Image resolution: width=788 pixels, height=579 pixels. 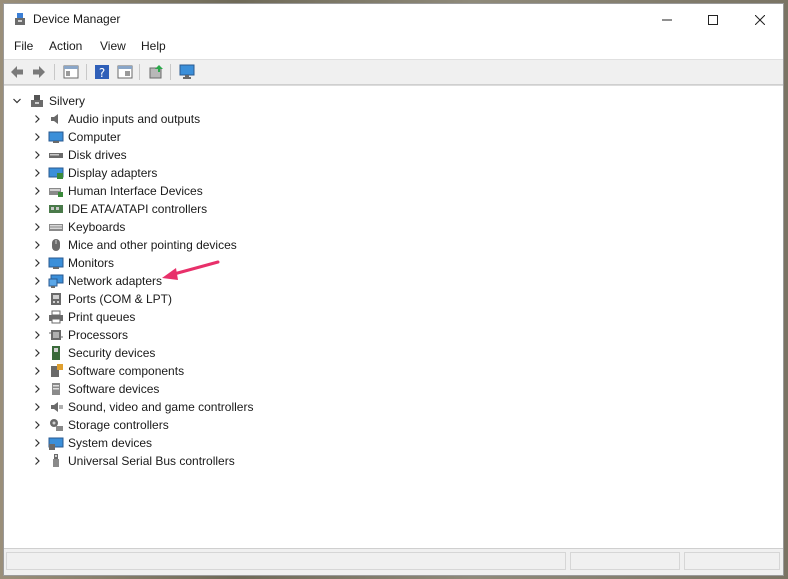 What do you see at coordinates (204, 155) in the screenshot?
I see `tree-item: Disk drives` at bounding box center [204, 155].